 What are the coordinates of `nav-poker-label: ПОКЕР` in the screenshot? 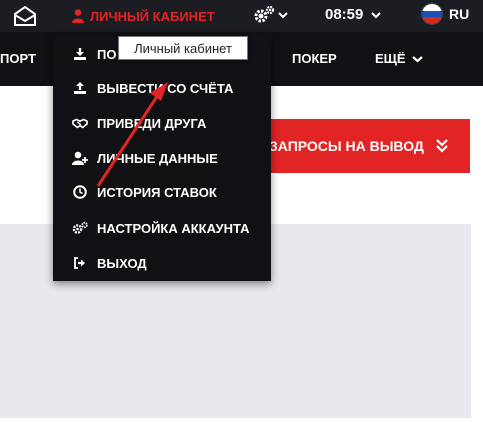 It's located at (314, 58).